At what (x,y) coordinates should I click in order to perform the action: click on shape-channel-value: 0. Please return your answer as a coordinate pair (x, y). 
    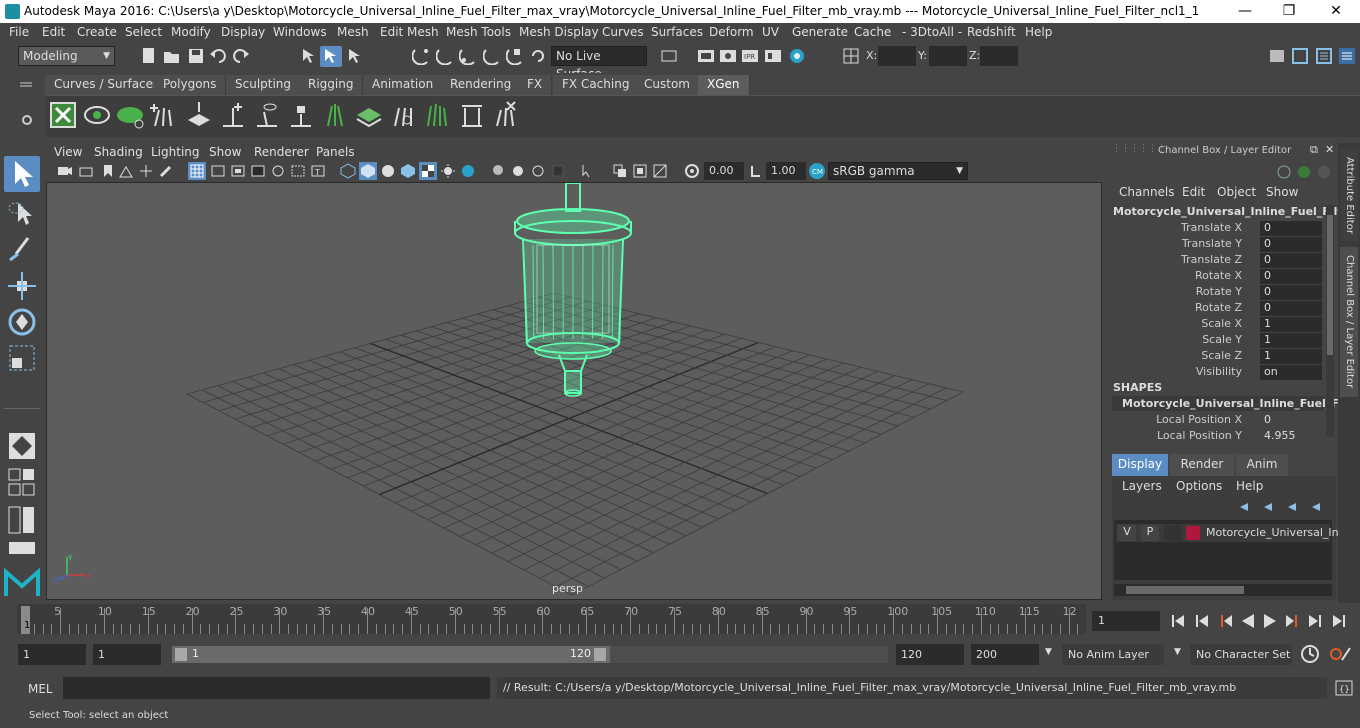
    Looking at the image, I should click on (1291, 420).